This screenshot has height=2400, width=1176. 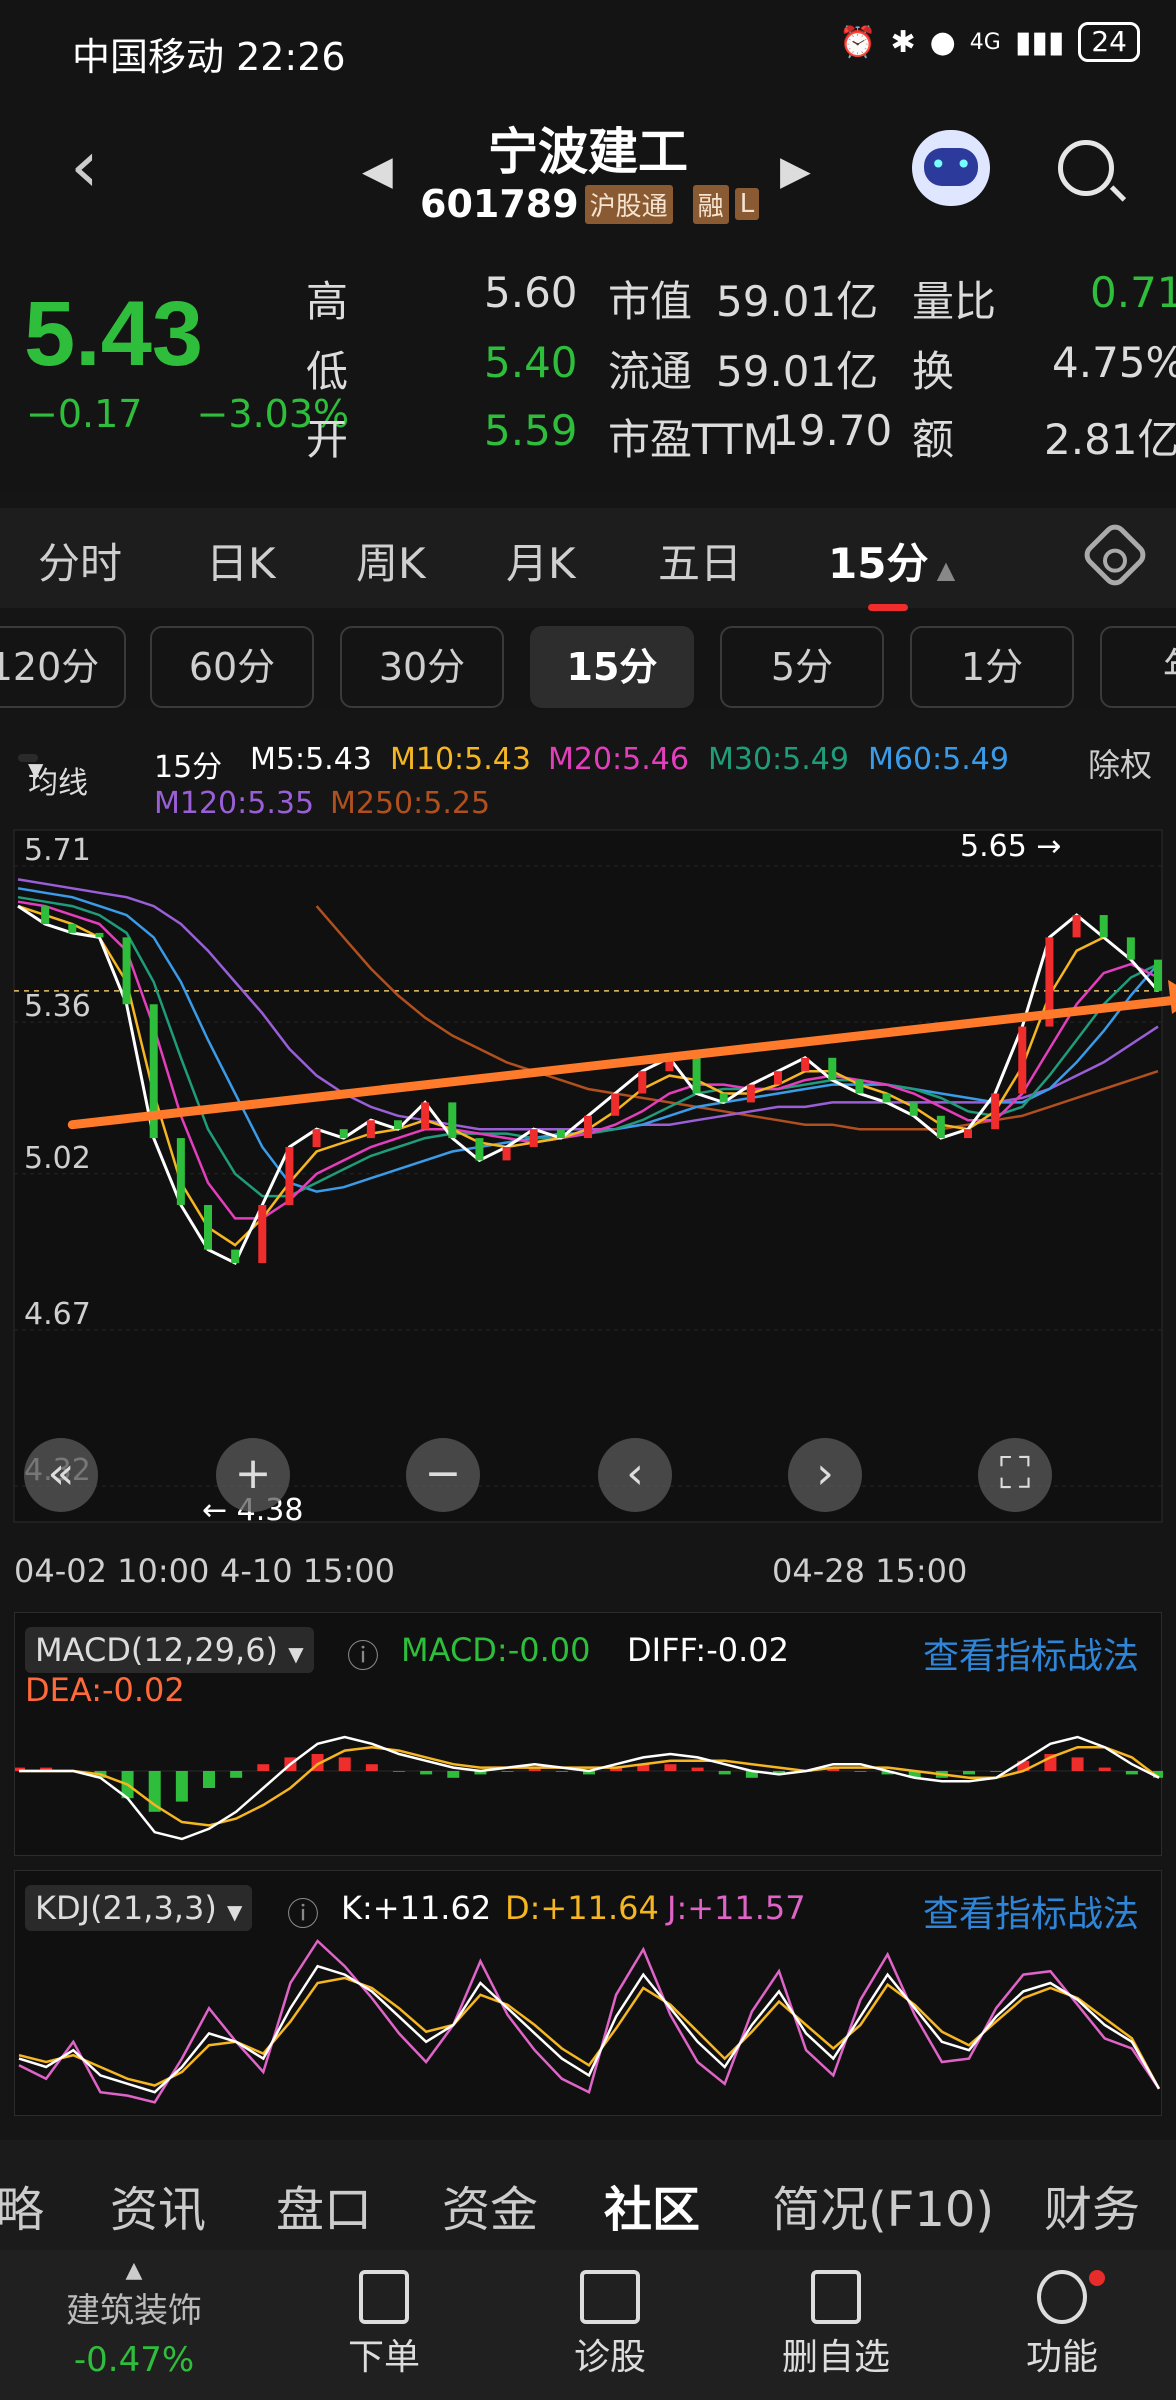 What do you see at coordinates (891, 570) in the screenshot?
I see `tab-15min: 15分 ▲` at bounding box center [891, 570].